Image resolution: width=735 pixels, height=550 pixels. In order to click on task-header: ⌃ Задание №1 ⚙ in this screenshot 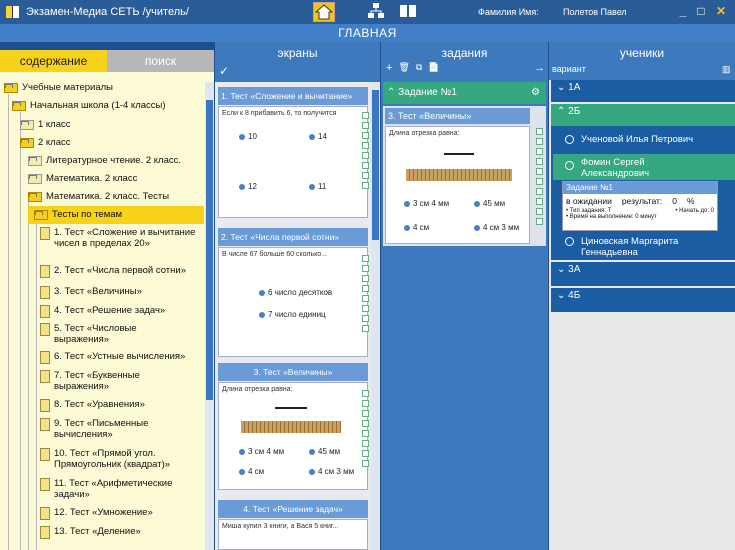, I will do `click(464, 93)`.